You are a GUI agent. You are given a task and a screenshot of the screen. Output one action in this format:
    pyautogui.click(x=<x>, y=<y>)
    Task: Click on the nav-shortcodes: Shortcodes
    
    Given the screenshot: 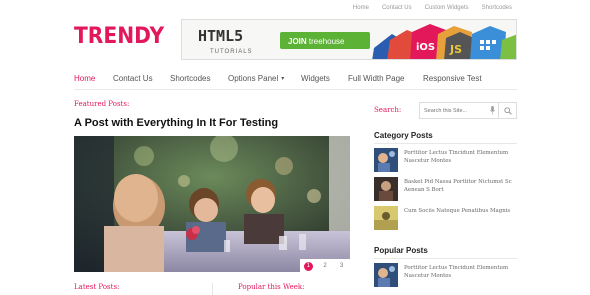 What is the action you would take?
    pyautogui.click(x=199, y=78)
    